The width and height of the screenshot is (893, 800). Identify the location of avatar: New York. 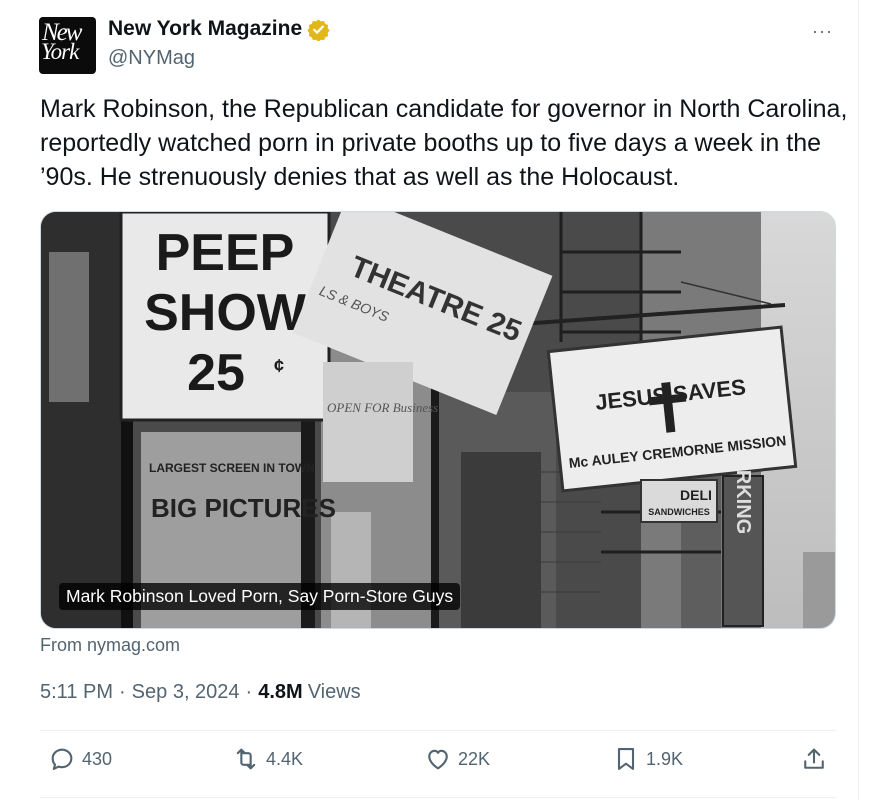
(67, 45).